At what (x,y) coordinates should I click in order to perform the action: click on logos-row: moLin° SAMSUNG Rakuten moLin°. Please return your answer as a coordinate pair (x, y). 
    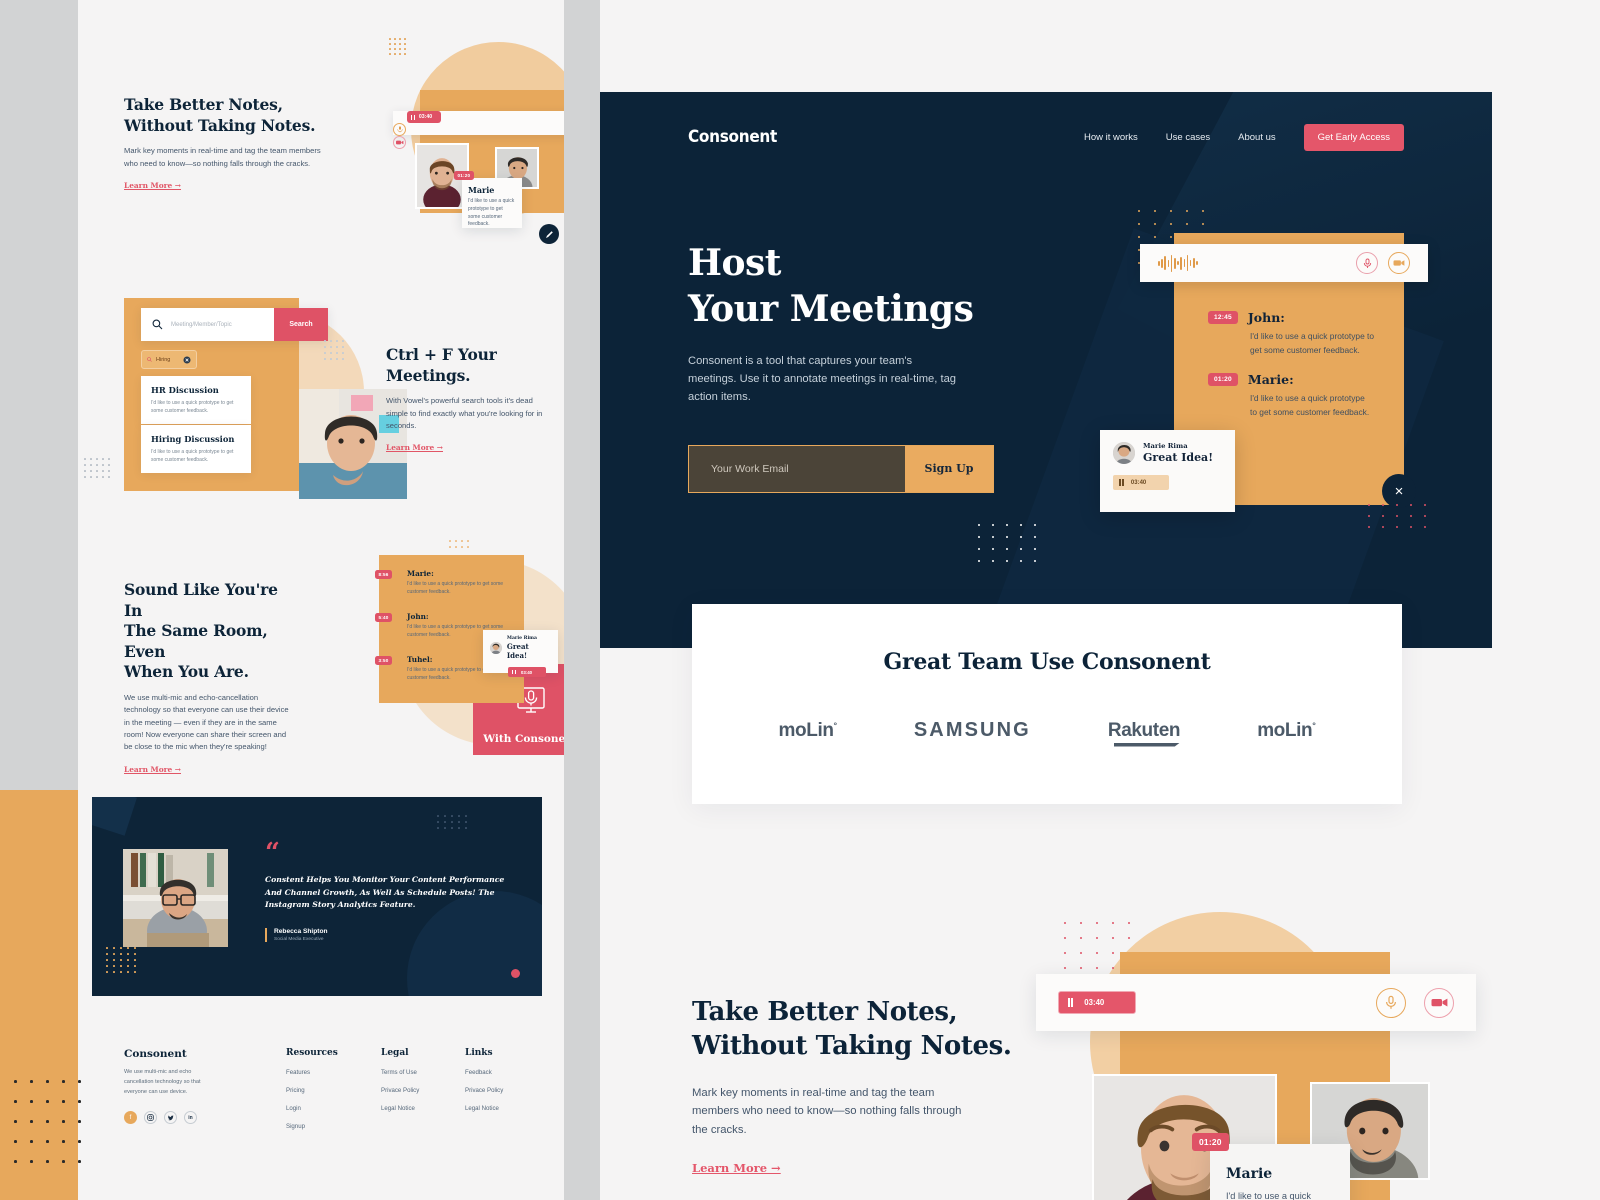
    Looking at the image, I should click on (1047, 730).